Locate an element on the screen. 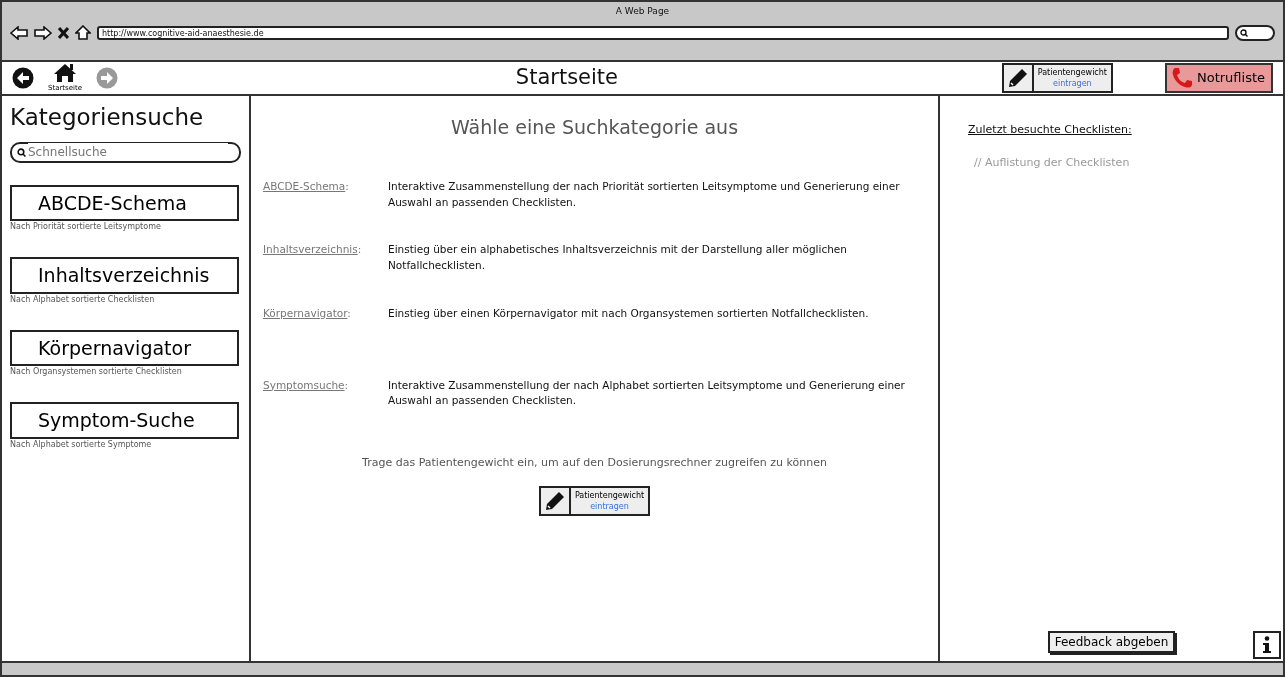 The width and height of the screenshot is (1285, 677). entry-label: Symptomsuche: is located at coordinates (306, 385).